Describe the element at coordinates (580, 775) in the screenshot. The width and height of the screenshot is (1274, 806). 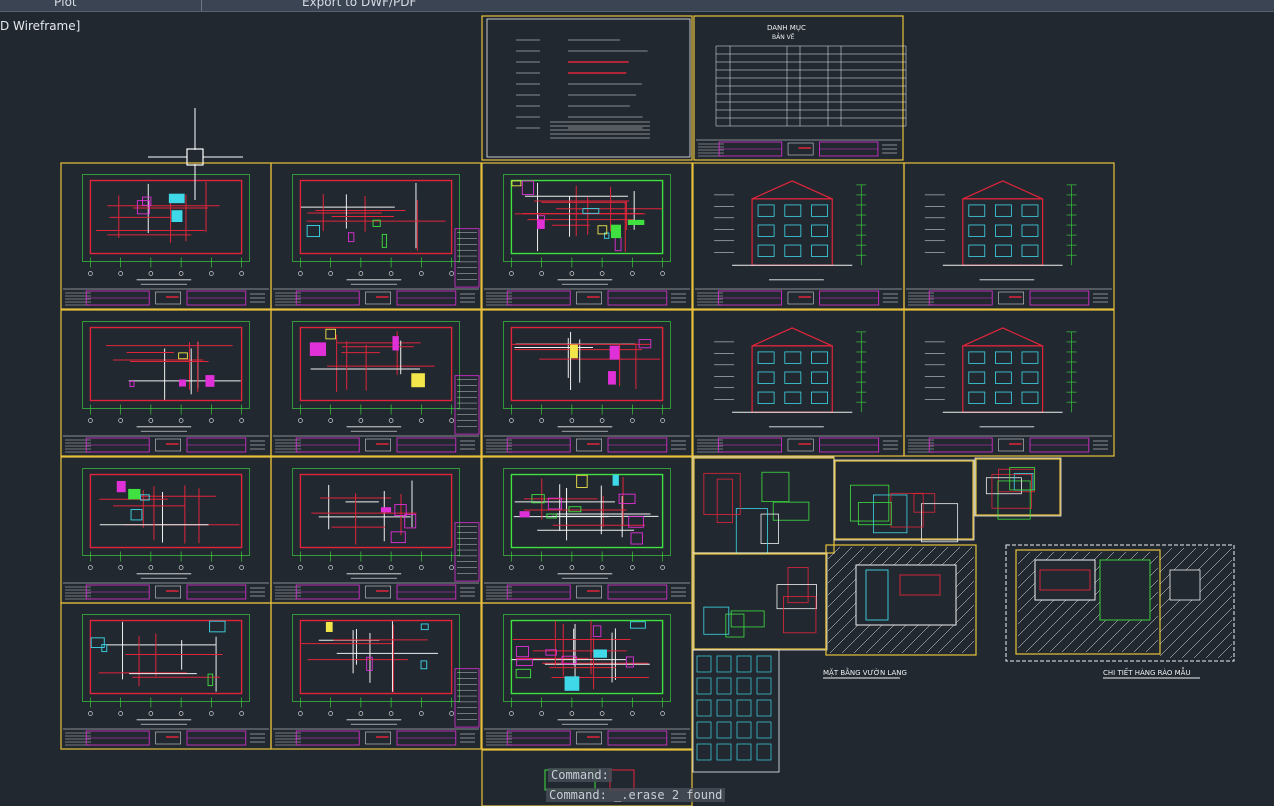
I see `command-history: Command:` at that location.